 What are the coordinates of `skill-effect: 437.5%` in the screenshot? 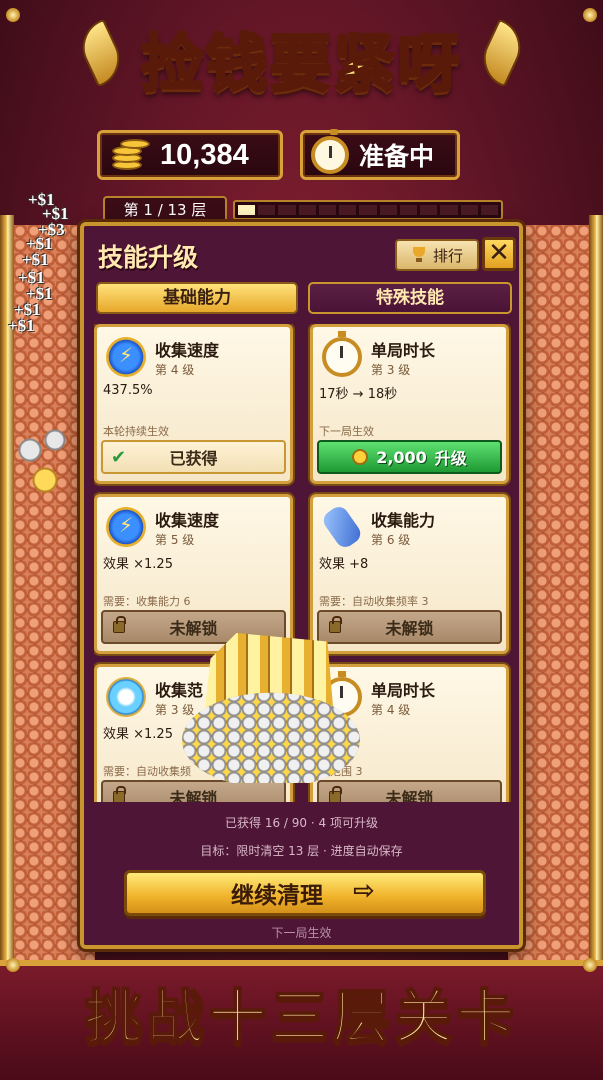 It's located at (128, 390).